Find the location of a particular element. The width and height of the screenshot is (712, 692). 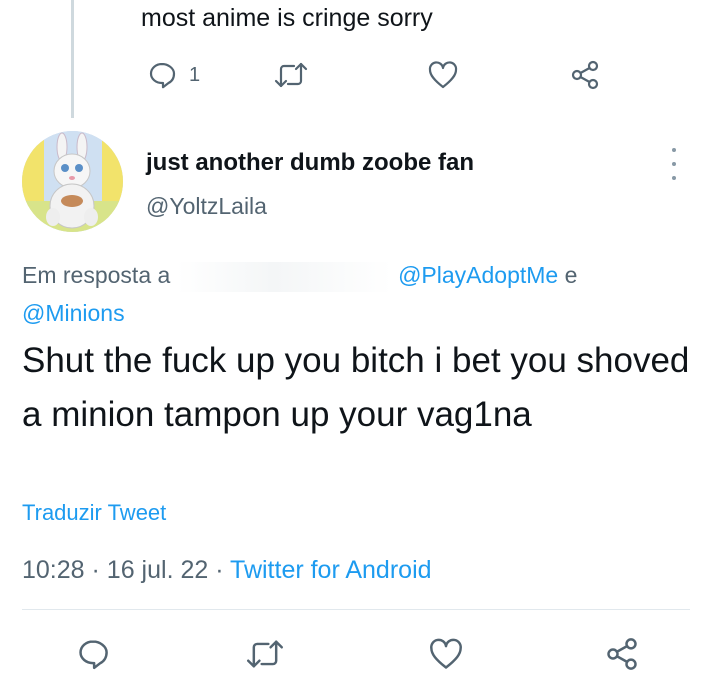

mention-minions: @Minions is located at coordinates (73, 313).